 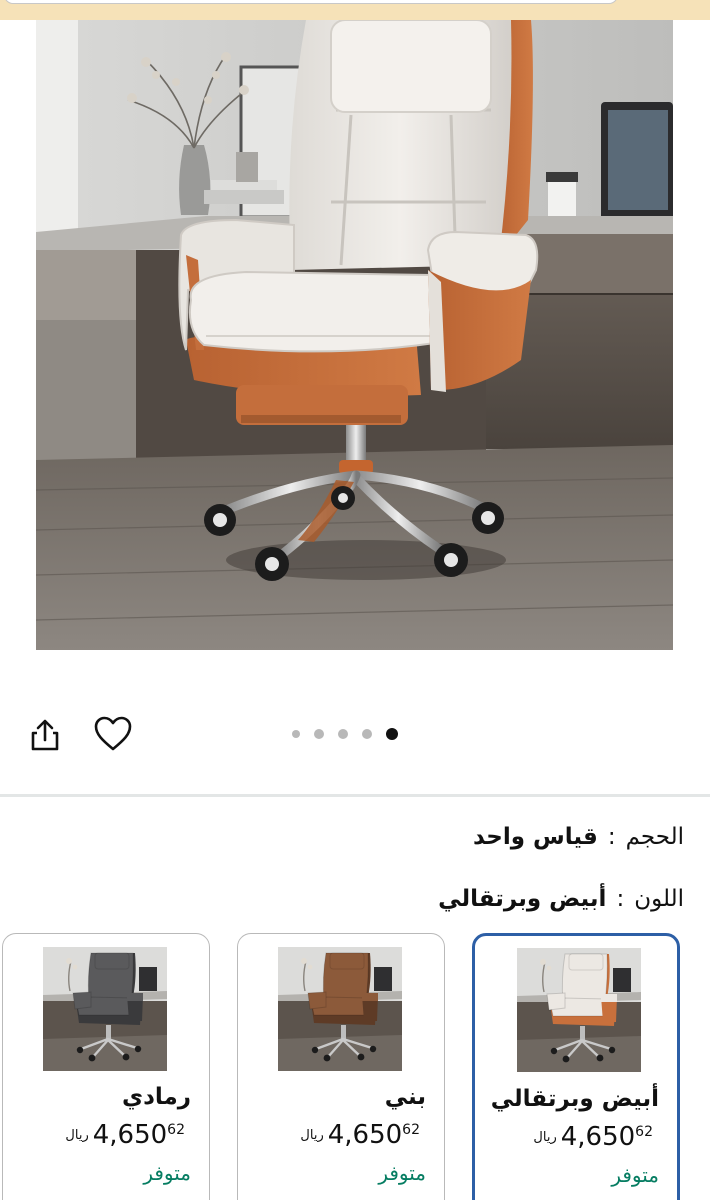 I want to click on share-button, so click(x=45, y=735).